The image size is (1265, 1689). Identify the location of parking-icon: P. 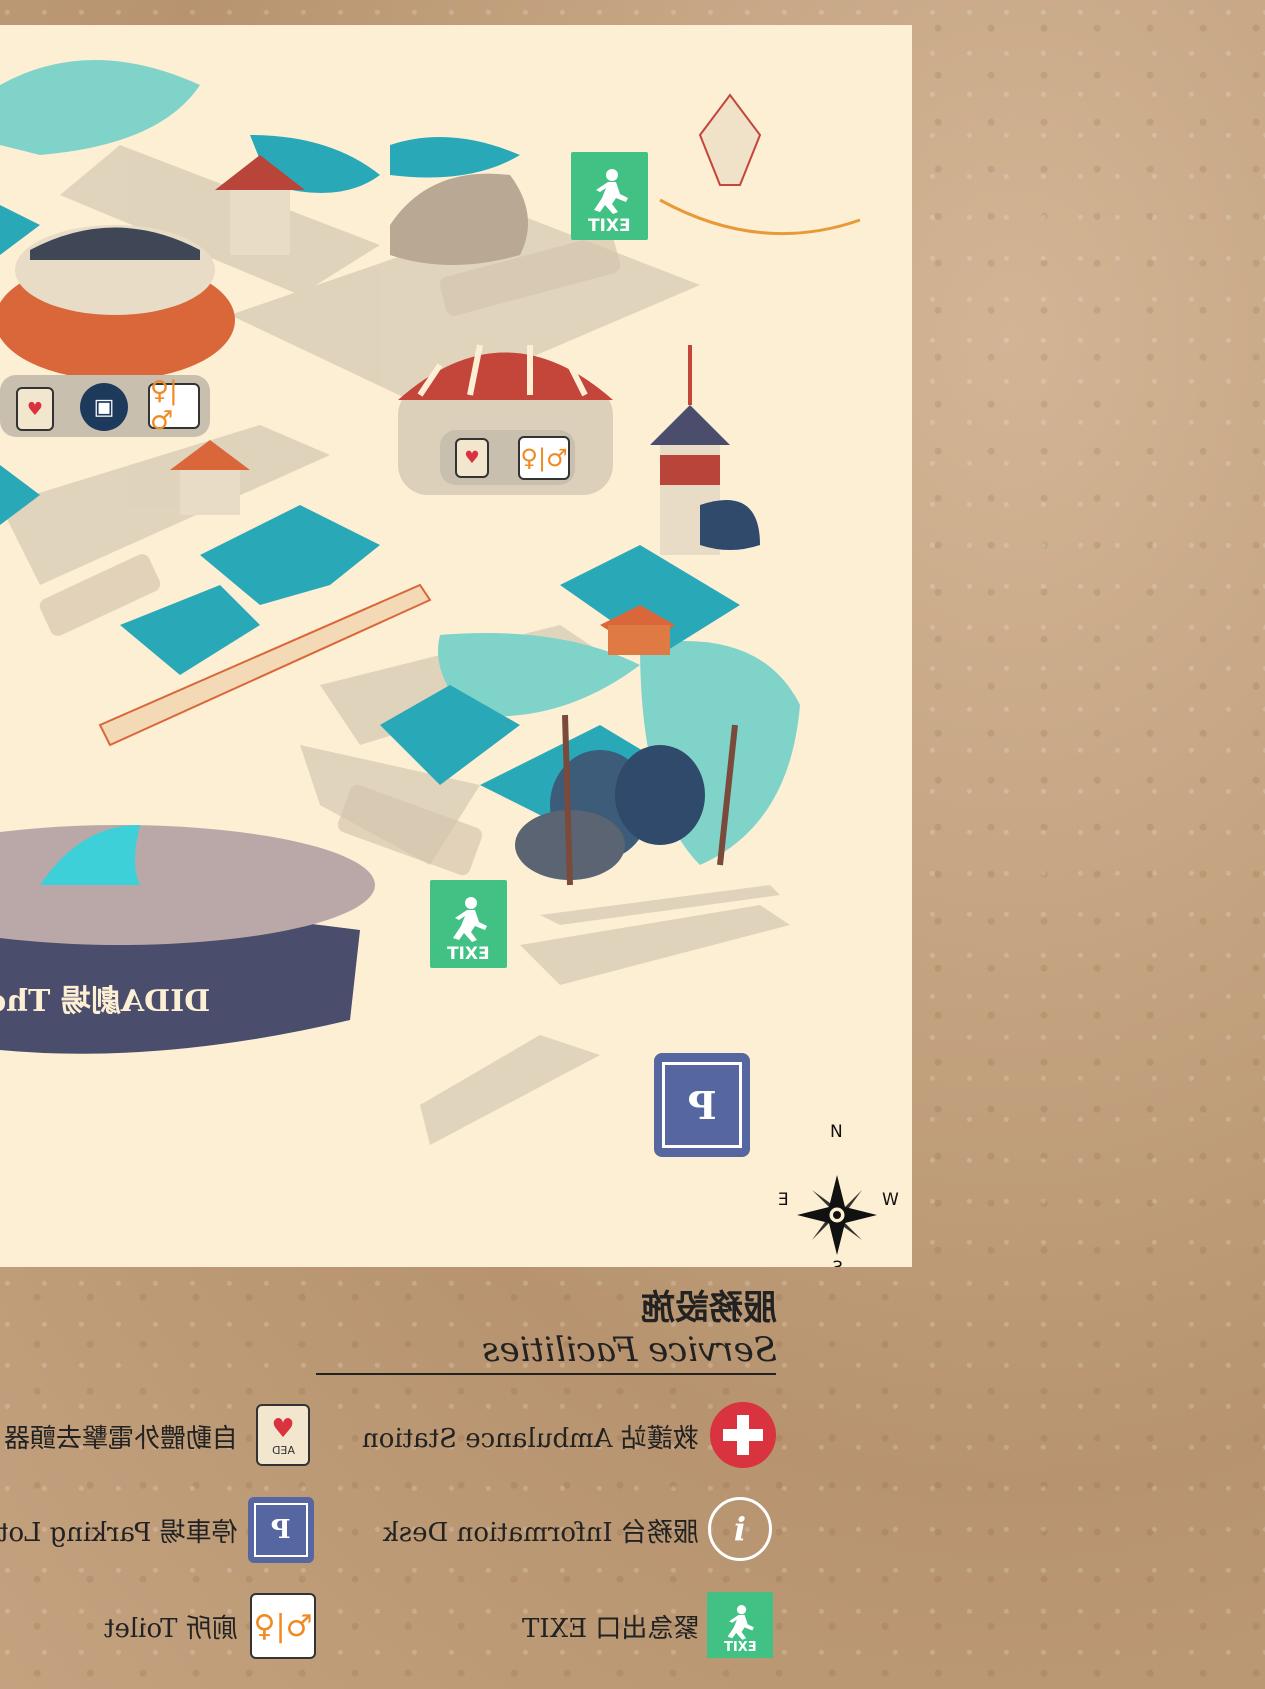
(281, 1530).